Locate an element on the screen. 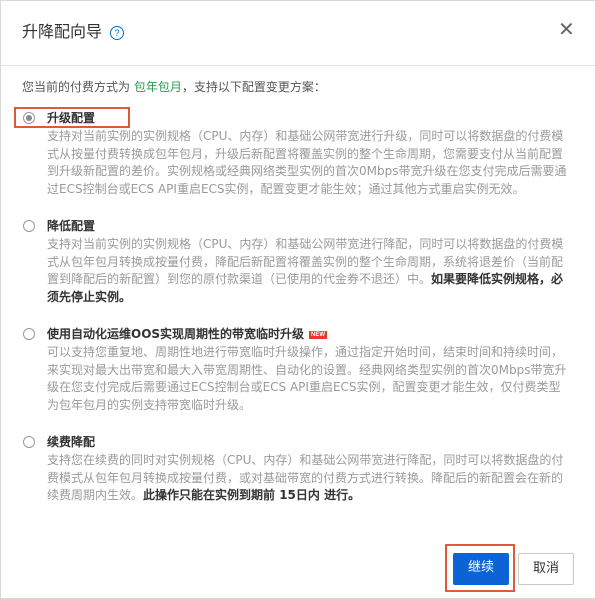 The width and height of the screenshot is (596, 599). cancel-button: 取消 is located at coordinates (546, 569).